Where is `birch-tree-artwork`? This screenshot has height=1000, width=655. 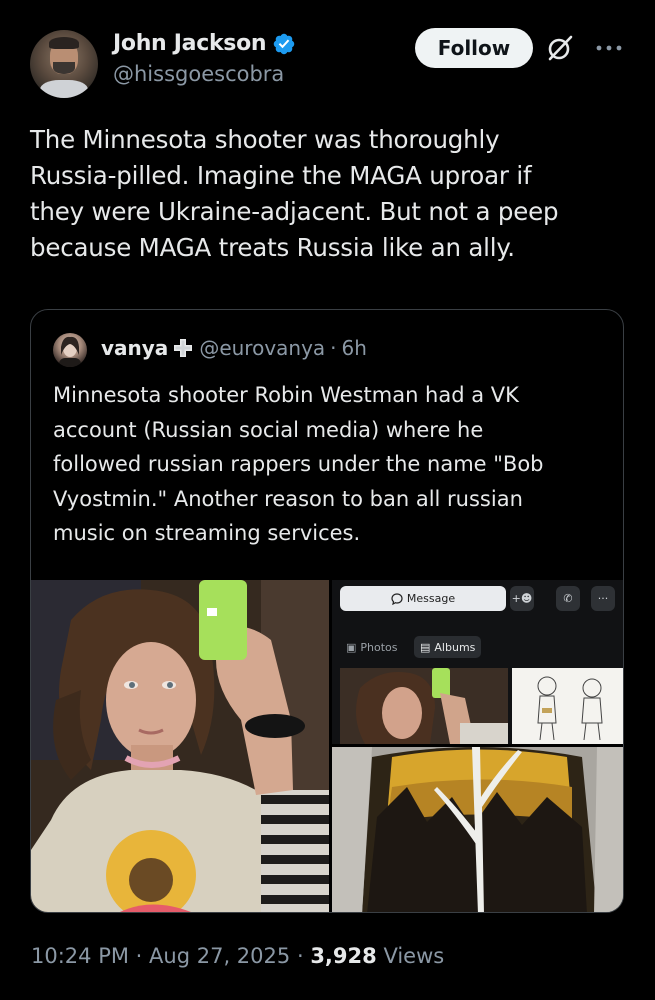 birch-tree-artwork is located at coordinates (477, 829).